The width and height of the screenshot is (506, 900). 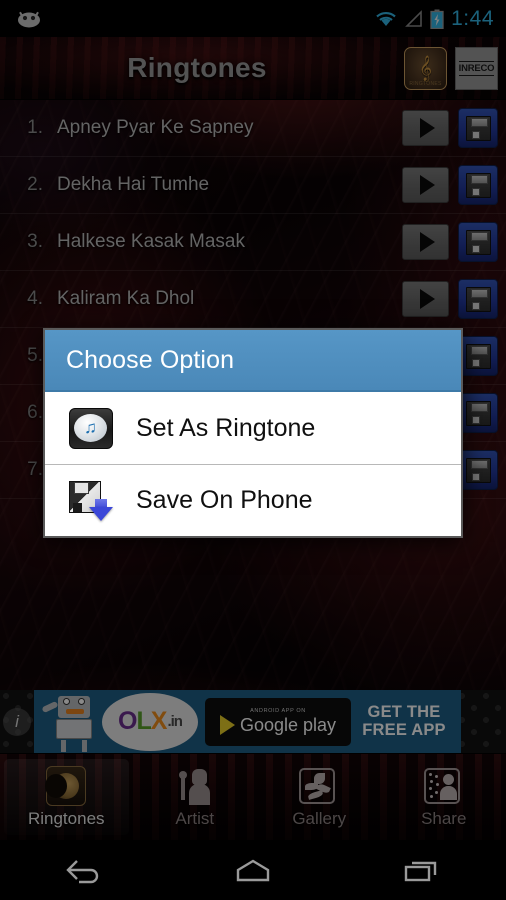 I want to click on dialog-option-save-on-phone: Save On Phone, so click(x=253, y=500).